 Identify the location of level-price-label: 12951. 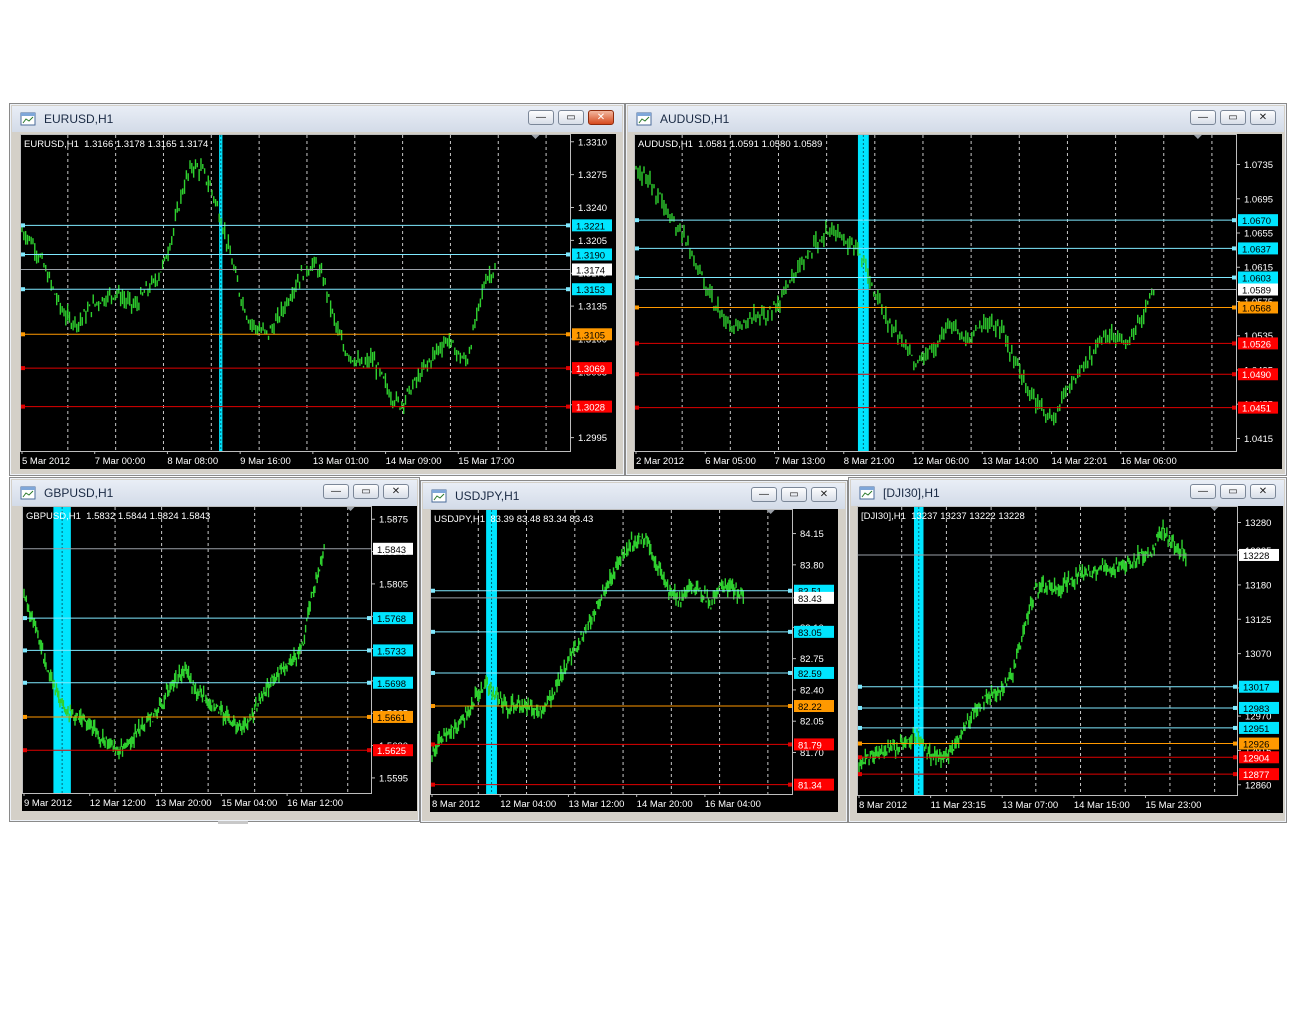
(1256, 729).